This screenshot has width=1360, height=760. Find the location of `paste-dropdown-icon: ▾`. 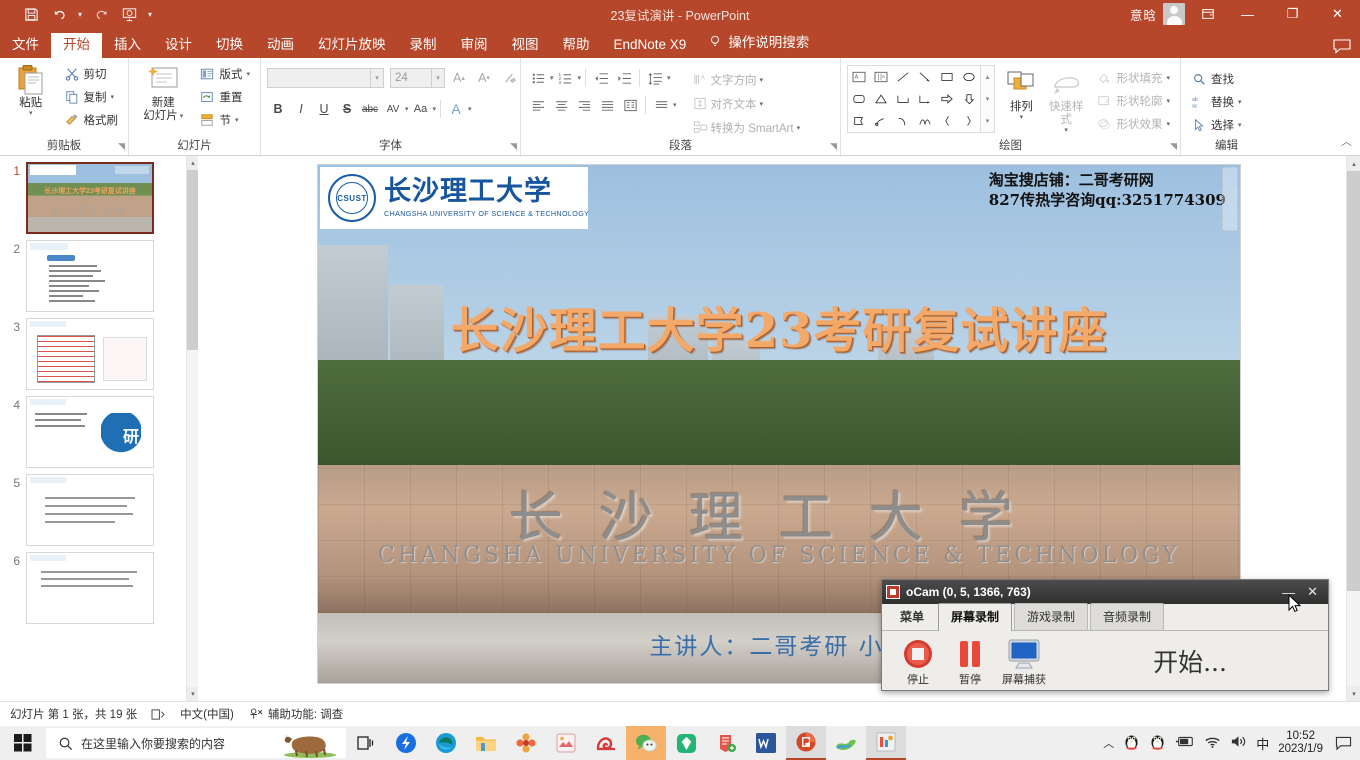

paste-dropdown-icon: ▾ is located at coordinates (31, 114).